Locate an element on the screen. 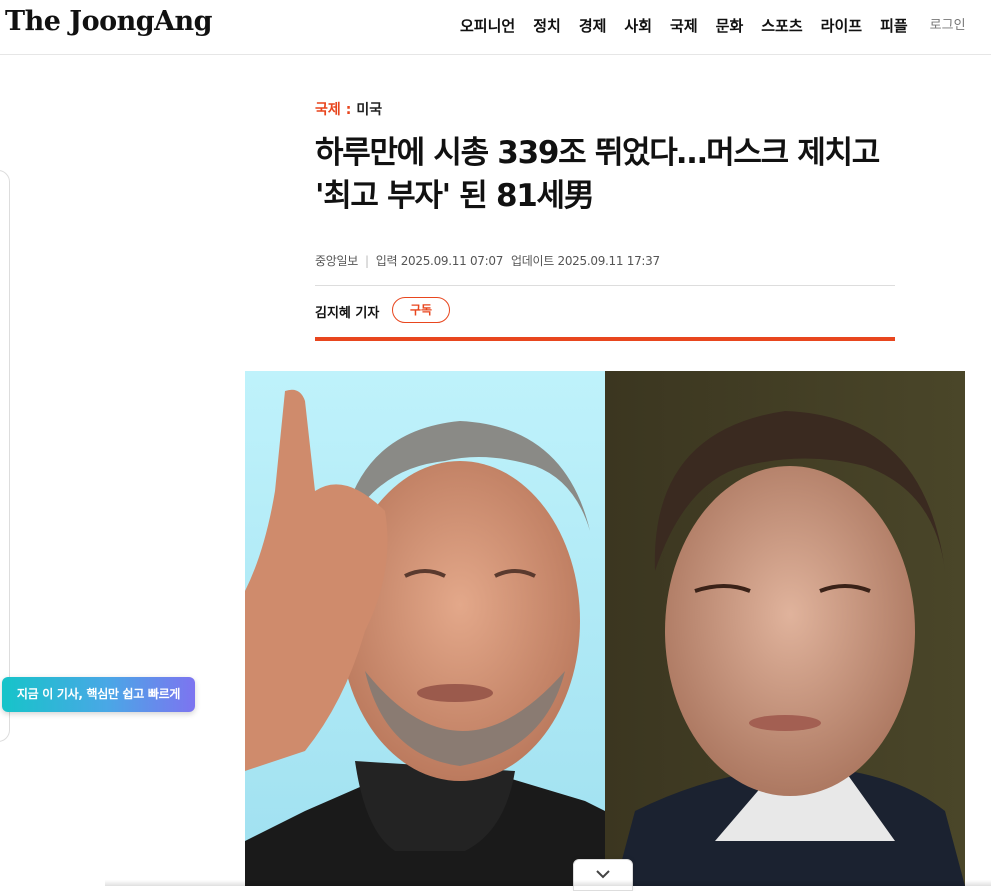 The height and width of the screenshot is (891, 991). nav-item-life: 라이프 is located at coordinates (841, 27).